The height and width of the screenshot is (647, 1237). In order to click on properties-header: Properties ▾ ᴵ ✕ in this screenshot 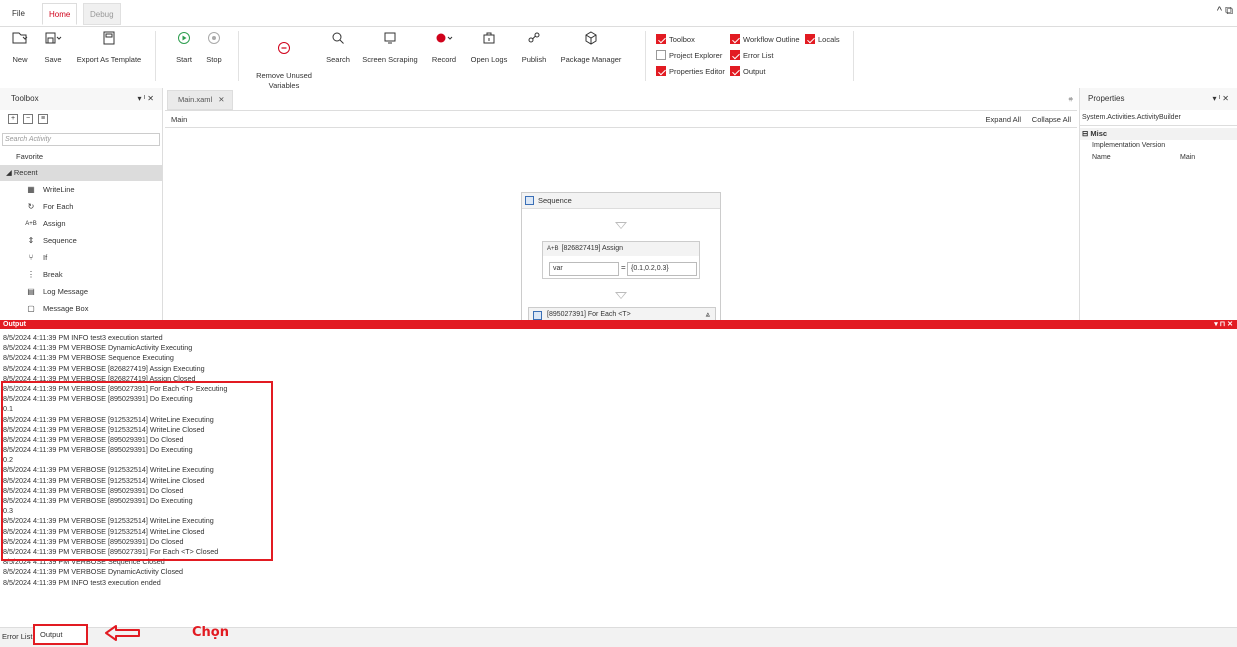, I will do `click(1158, 99)`.